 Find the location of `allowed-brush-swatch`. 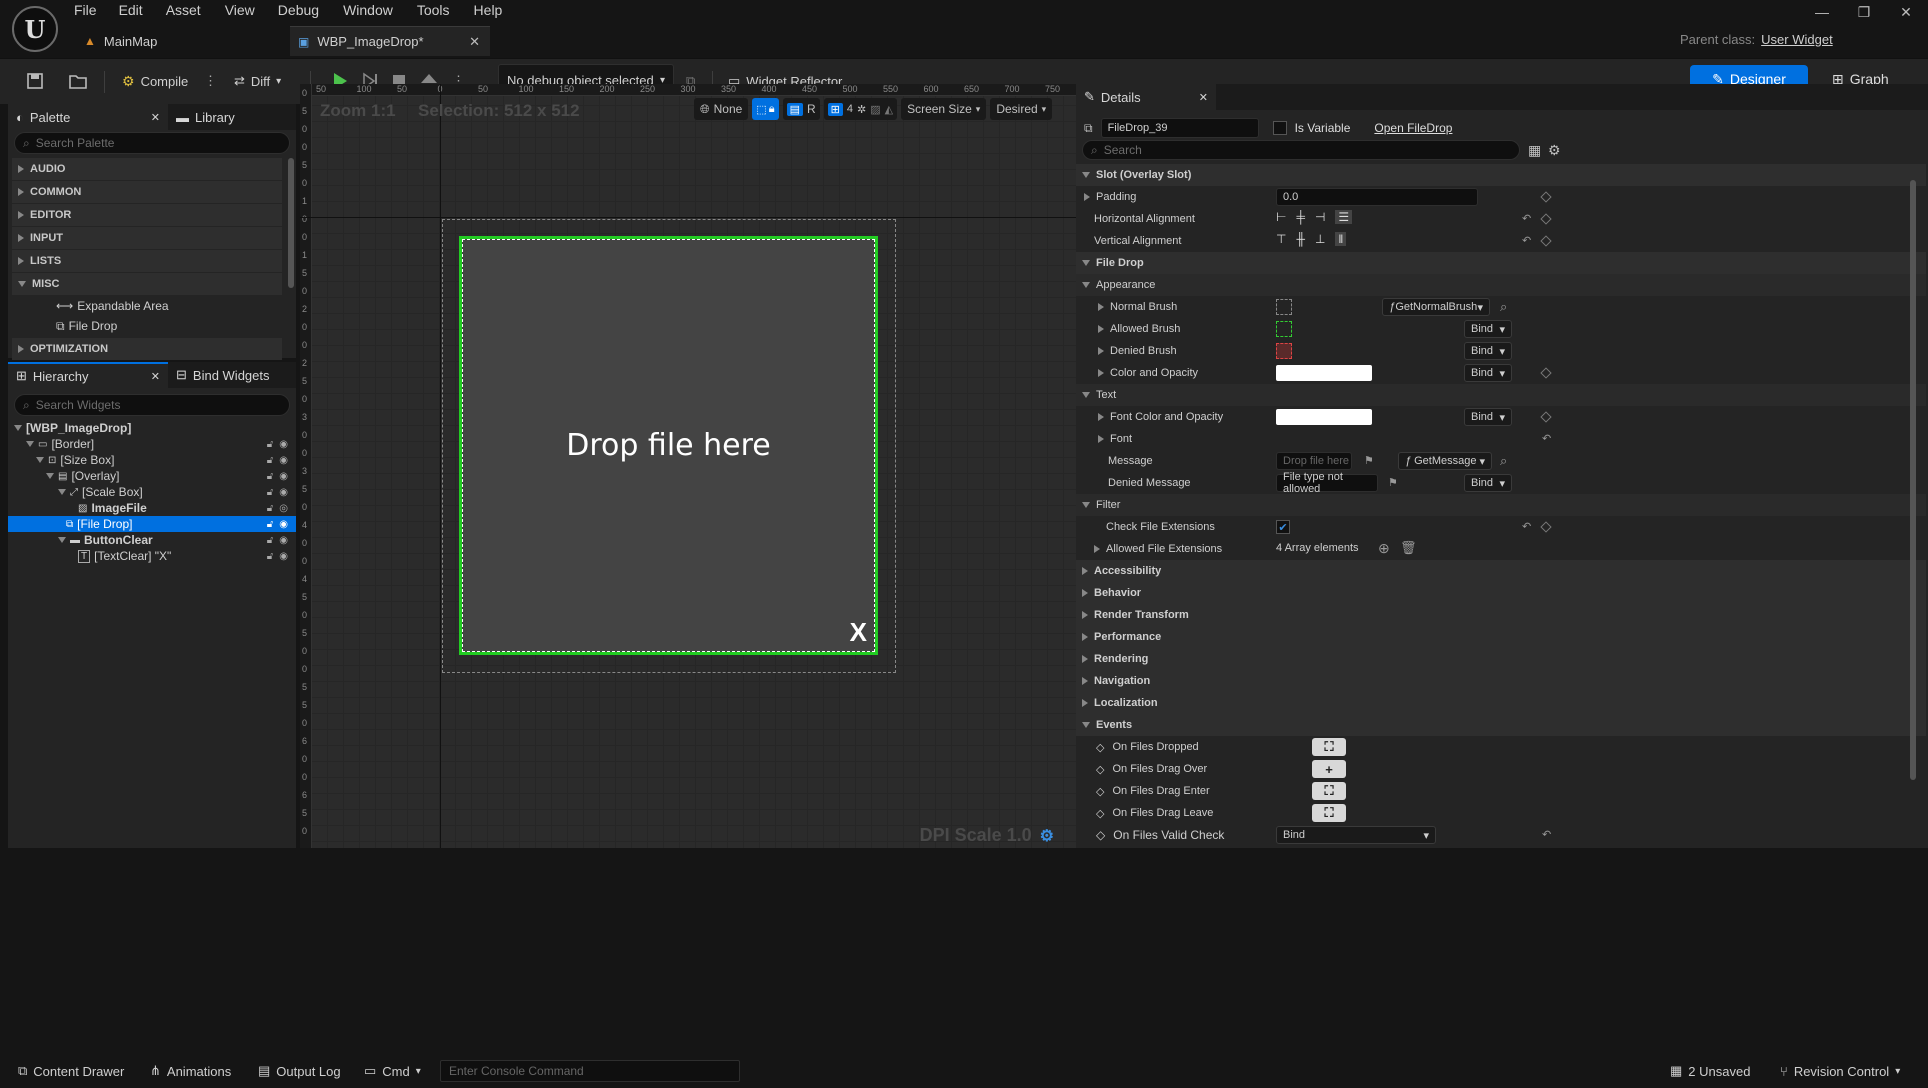

allowed-brush-swatch is located at coordinates (1284, 329).